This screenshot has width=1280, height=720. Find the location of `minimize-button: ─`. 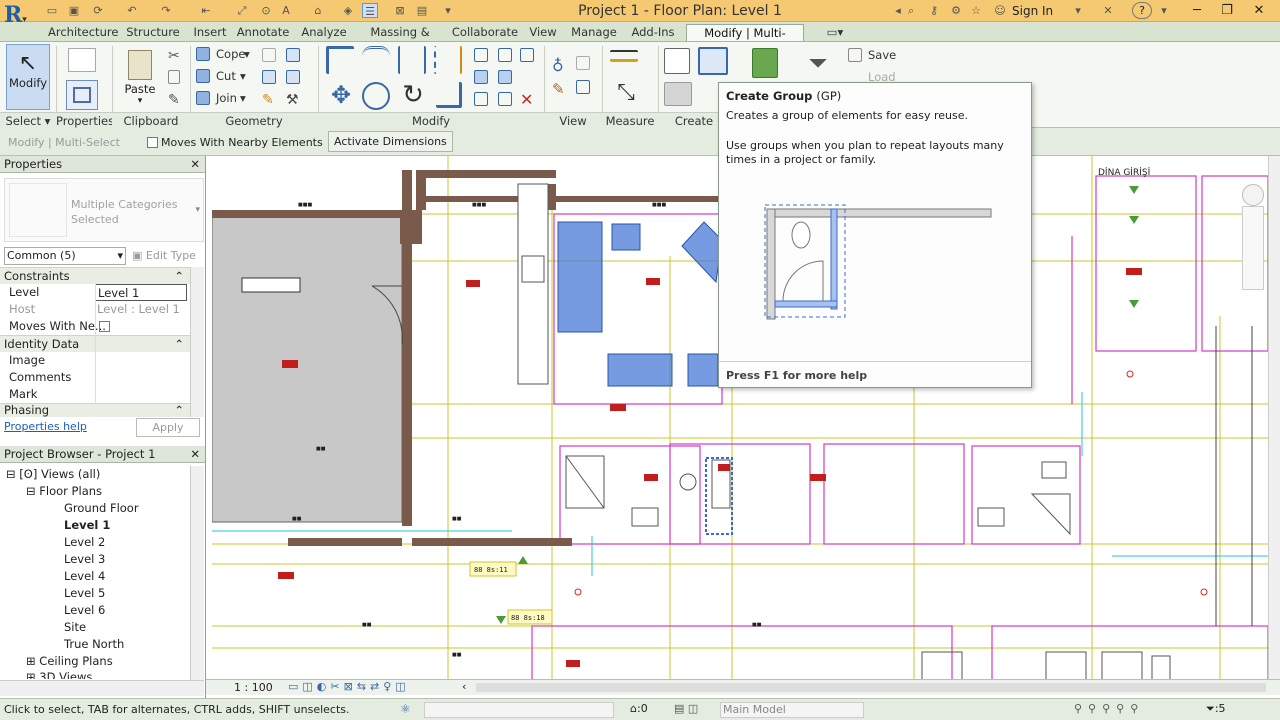

minimize-button: ─ is located at coordinates (1197, 10).